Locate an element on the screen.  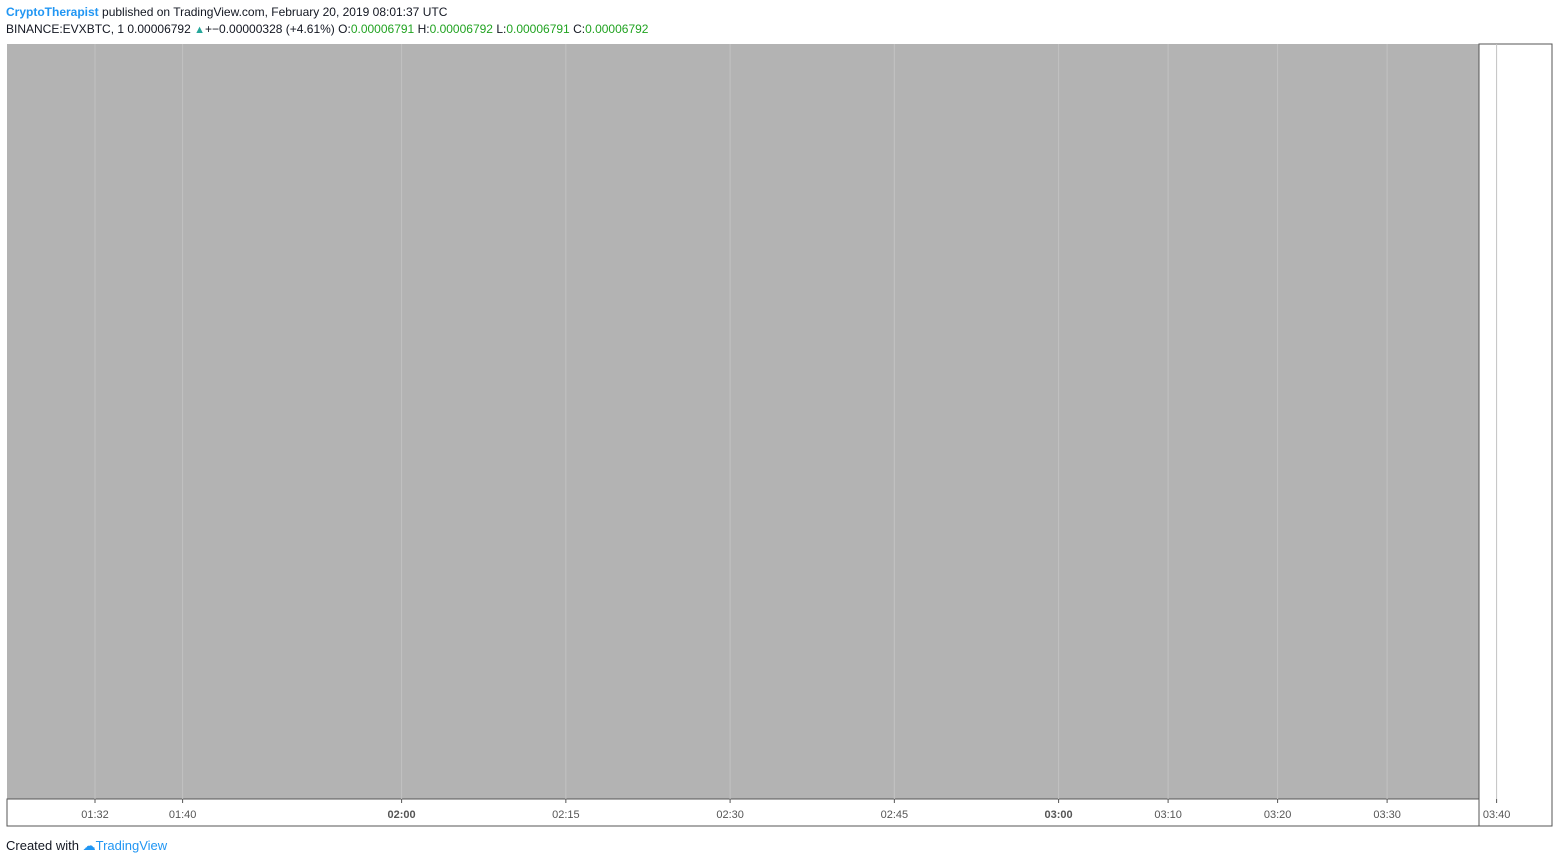
price-axis is located at coordinates (1515, 435).